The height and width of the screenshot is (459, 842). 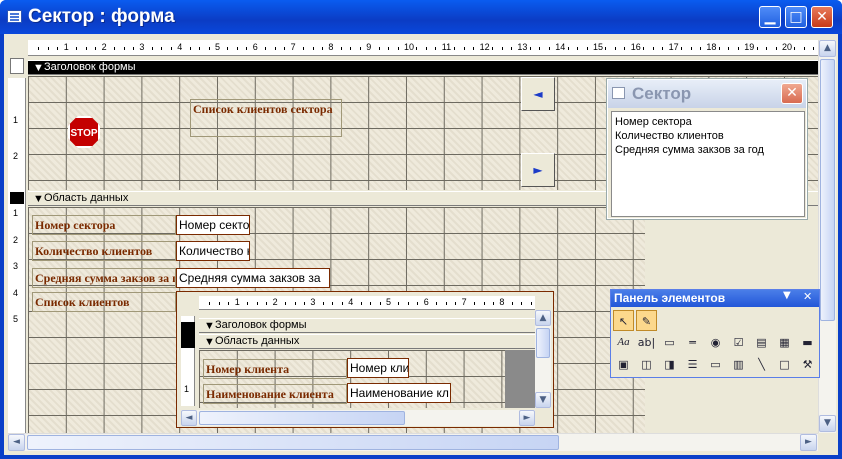 What do you see at coordinates (669, 364) in the screenshot?
I see `bound-frame-icon: ◨` at bounding box center [669, 364].